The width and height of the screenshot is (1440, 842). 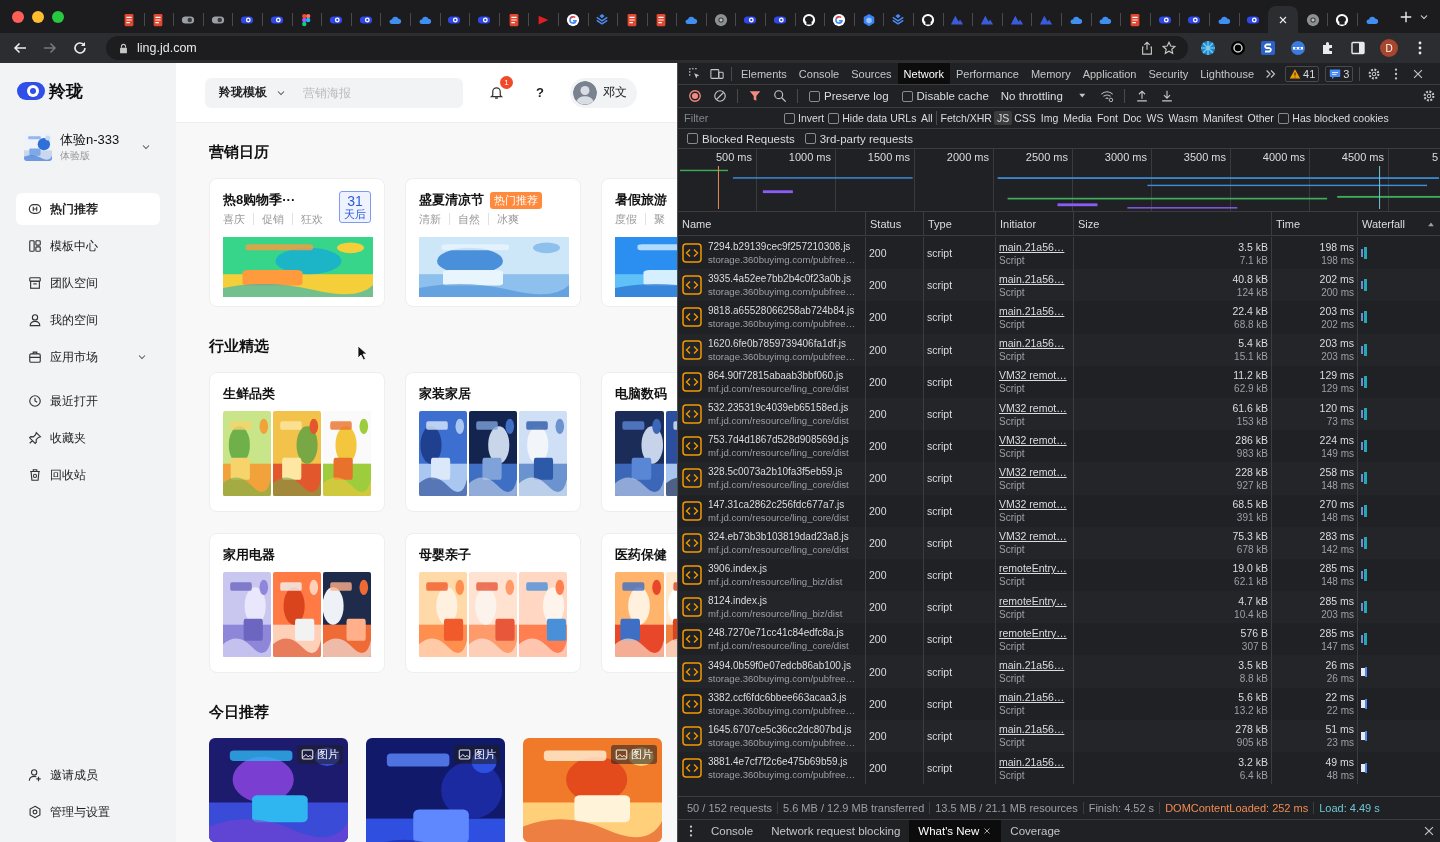 I want to click on nav-item: 模板中心, so click(x=88, y=246).